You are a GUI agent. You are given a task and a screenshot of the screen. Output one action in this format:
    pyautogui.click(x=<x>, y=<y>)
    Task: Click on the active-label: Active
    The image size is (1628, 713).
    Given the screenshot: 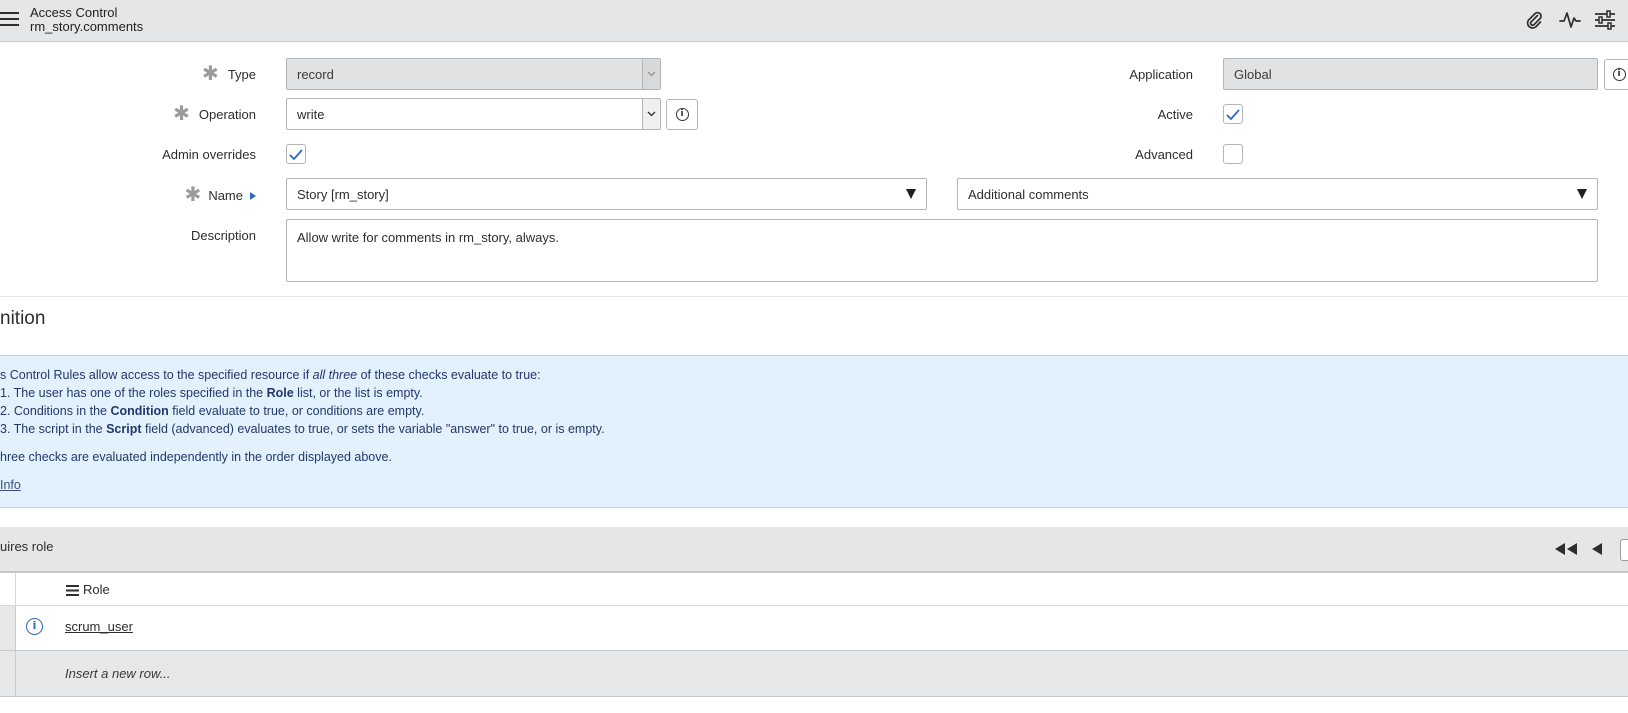 What is the action you would take?
    pyautogui.click(x=1175, y=114)
    